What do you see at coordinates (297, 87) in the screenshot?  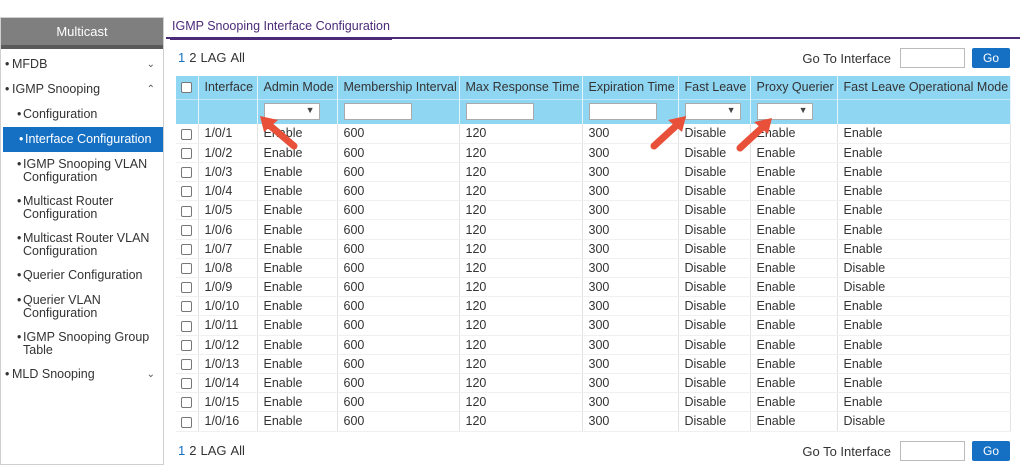 I see `column-header: Admin Mode` at bounding box center [297, 87].